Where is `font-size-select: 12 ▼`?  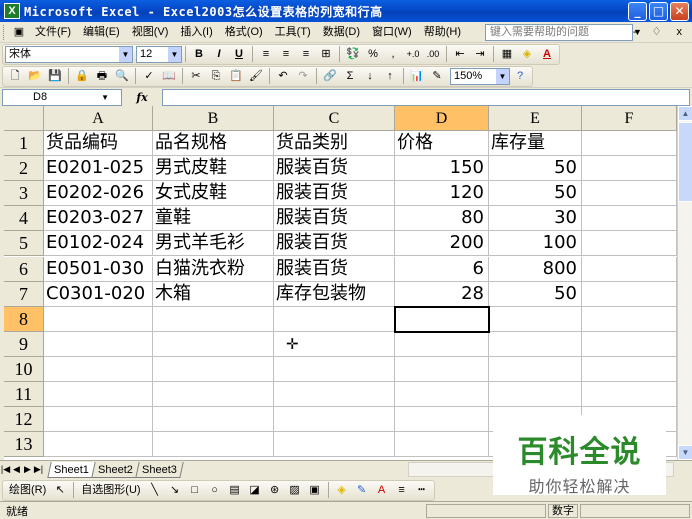 font-size-select: 12 ▼ is located at coordinates (159, 54).